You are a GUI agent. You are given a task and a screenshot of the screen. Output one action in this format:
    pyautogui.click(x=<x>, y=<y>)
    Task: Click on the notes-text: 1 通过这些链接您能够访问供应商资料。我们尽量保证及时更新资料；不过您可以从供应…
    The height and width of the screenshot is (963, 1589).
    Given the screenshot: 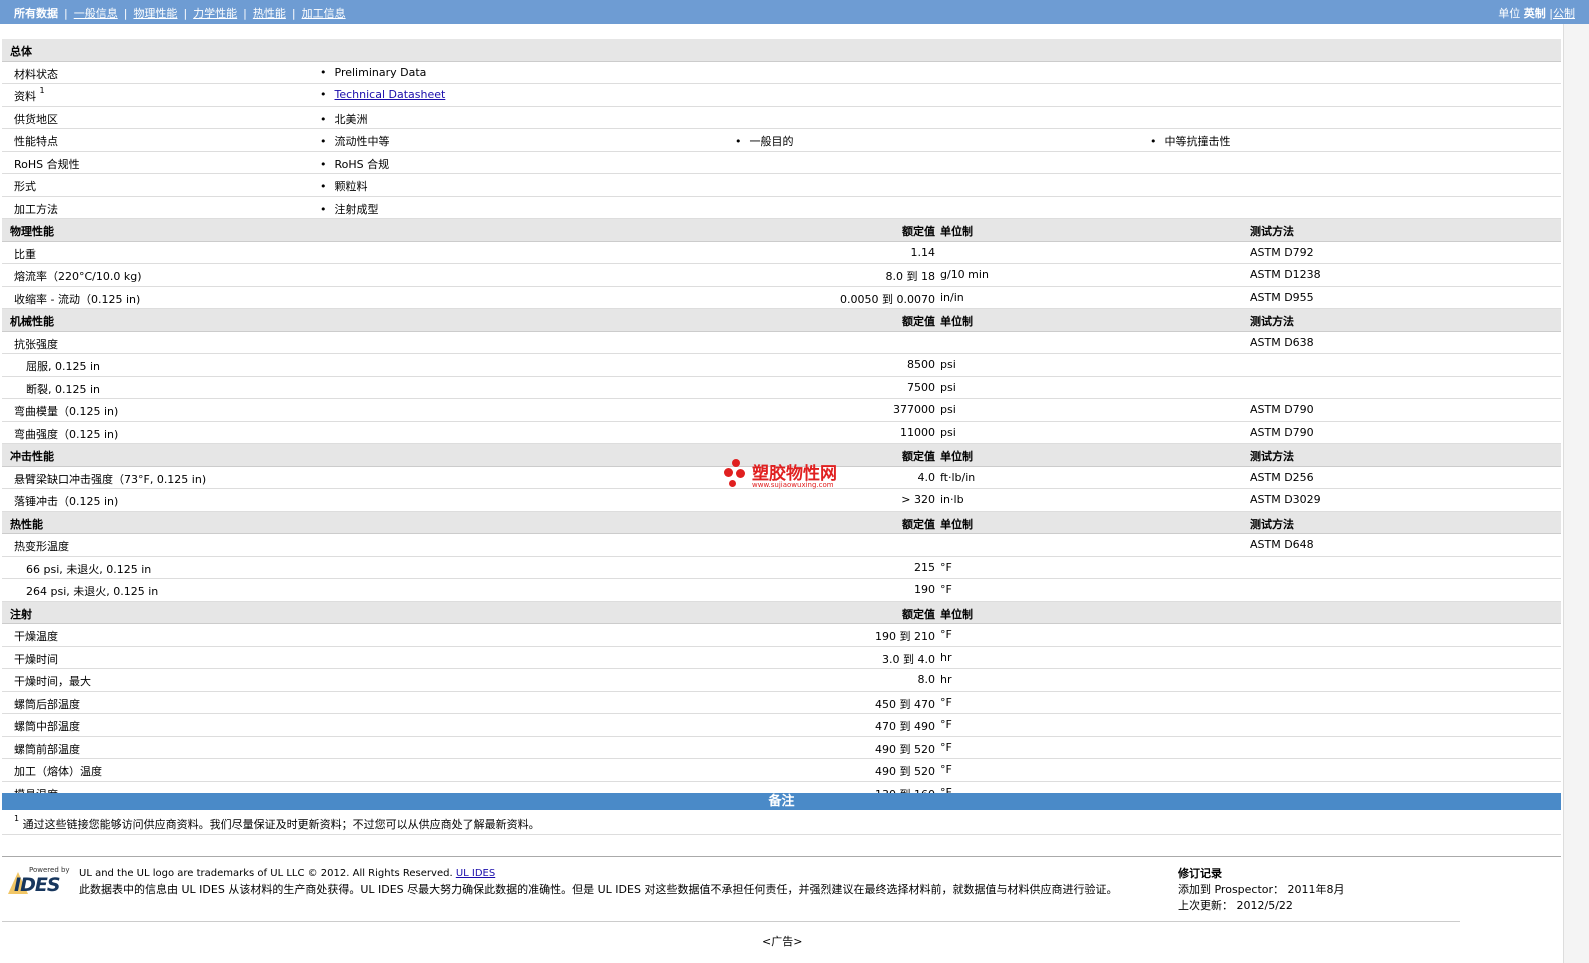 What is the action you would take?
    pyautogui.click(x=277, y=822)
    